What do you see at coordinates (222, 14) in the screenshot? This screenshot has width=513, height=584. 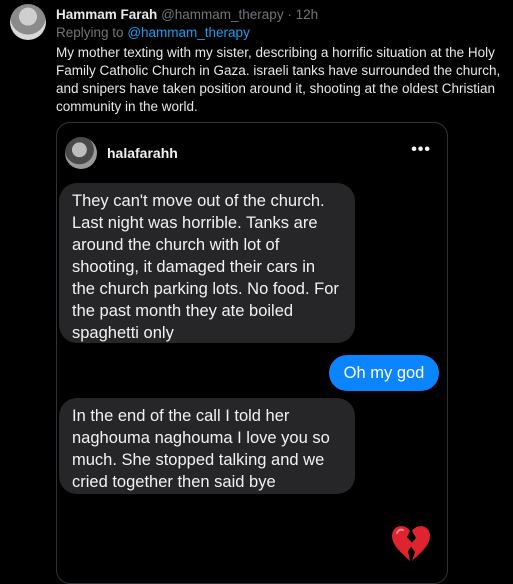 I see `author-handle: @hammam_therapy` at bounding box center [222, 14].